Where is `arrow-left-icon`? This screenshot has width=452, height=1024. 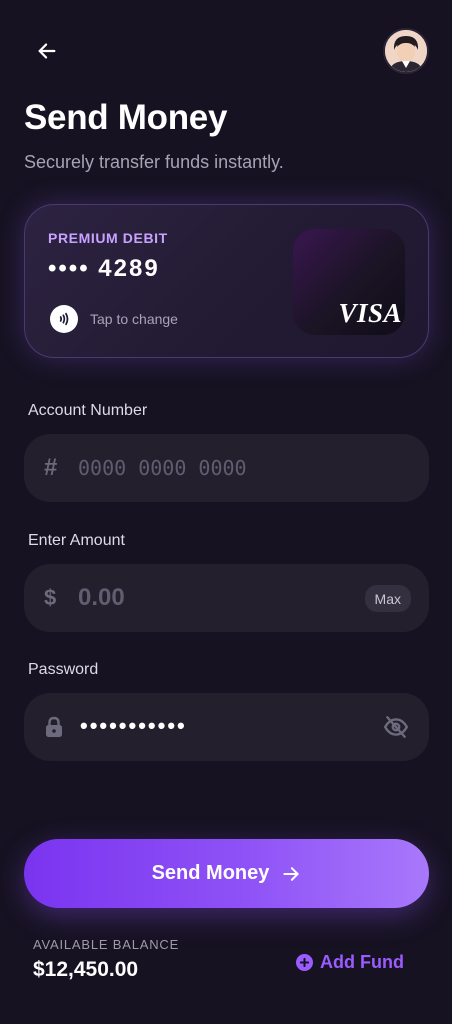 arrow-left-icon is located at coordinates (47, 51).